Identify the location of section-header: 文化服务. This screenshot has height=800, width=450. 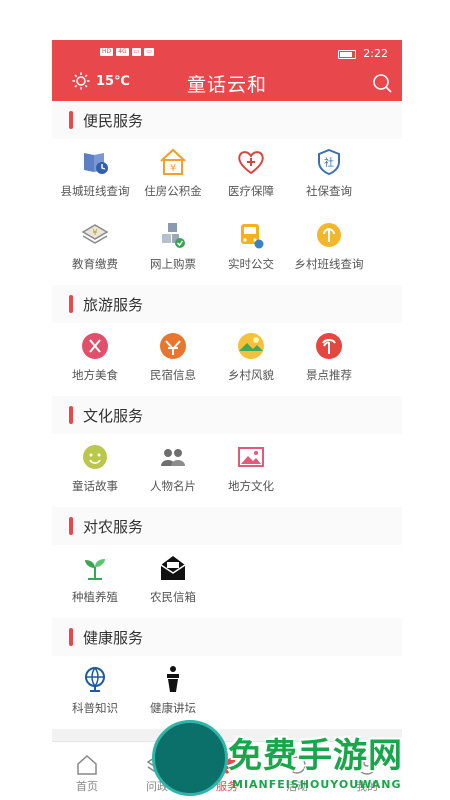
(227, 415).